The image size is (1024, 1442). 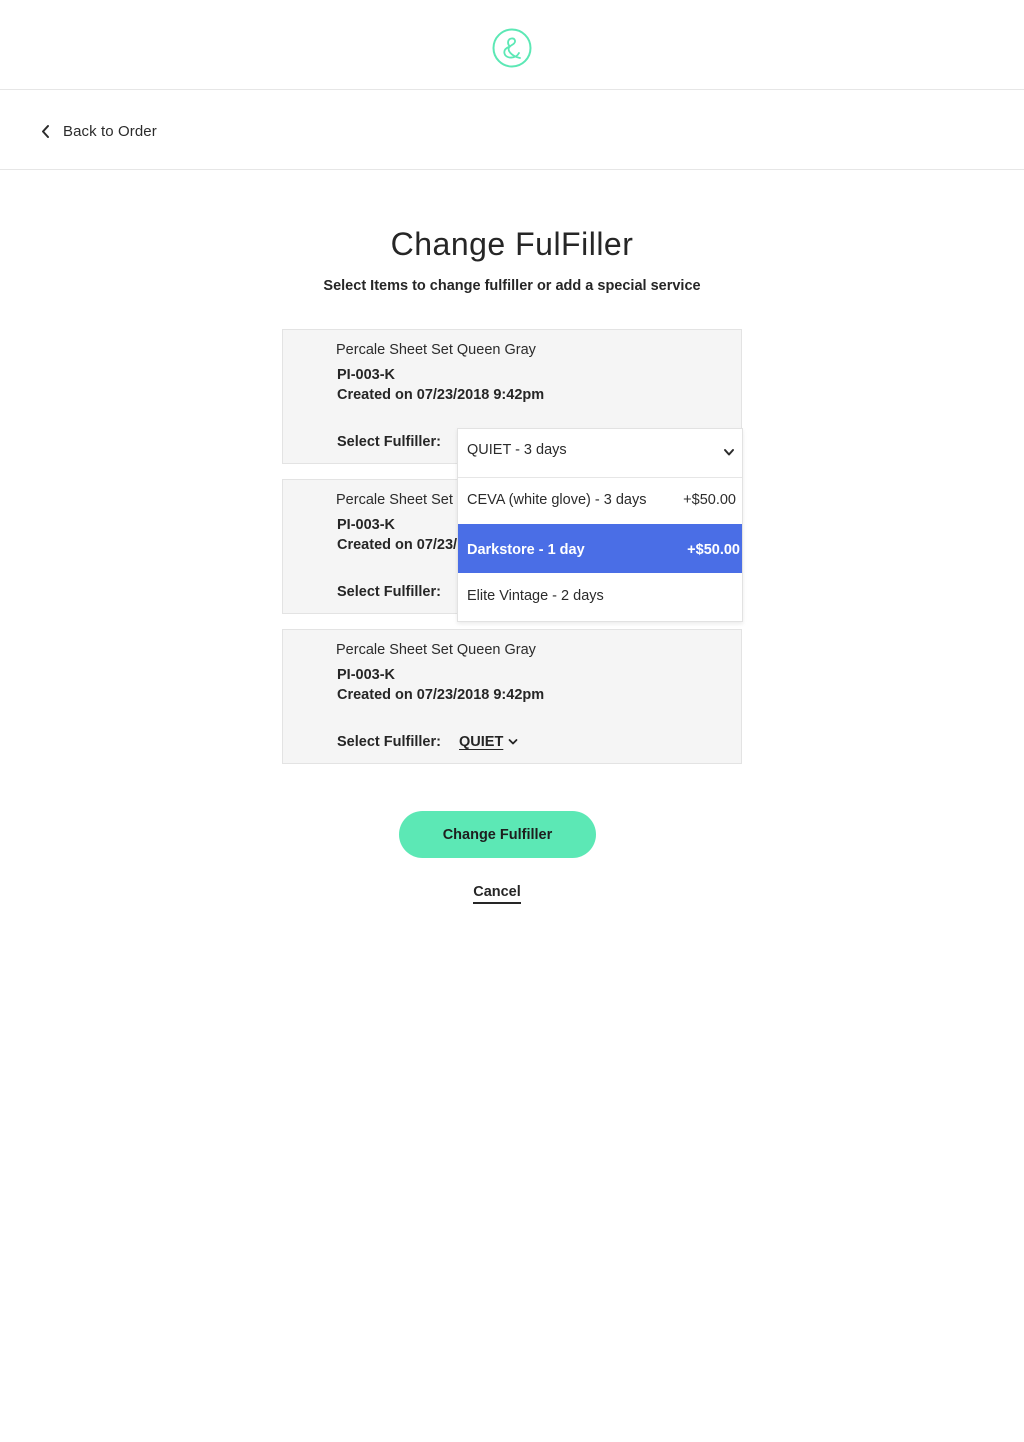 What do you see at coordinates (600, 548) in the screenshot?
I see `dropdown-option-highlighted: Darkstore - 1 day +$50.00` at bounding box center [600, 548].